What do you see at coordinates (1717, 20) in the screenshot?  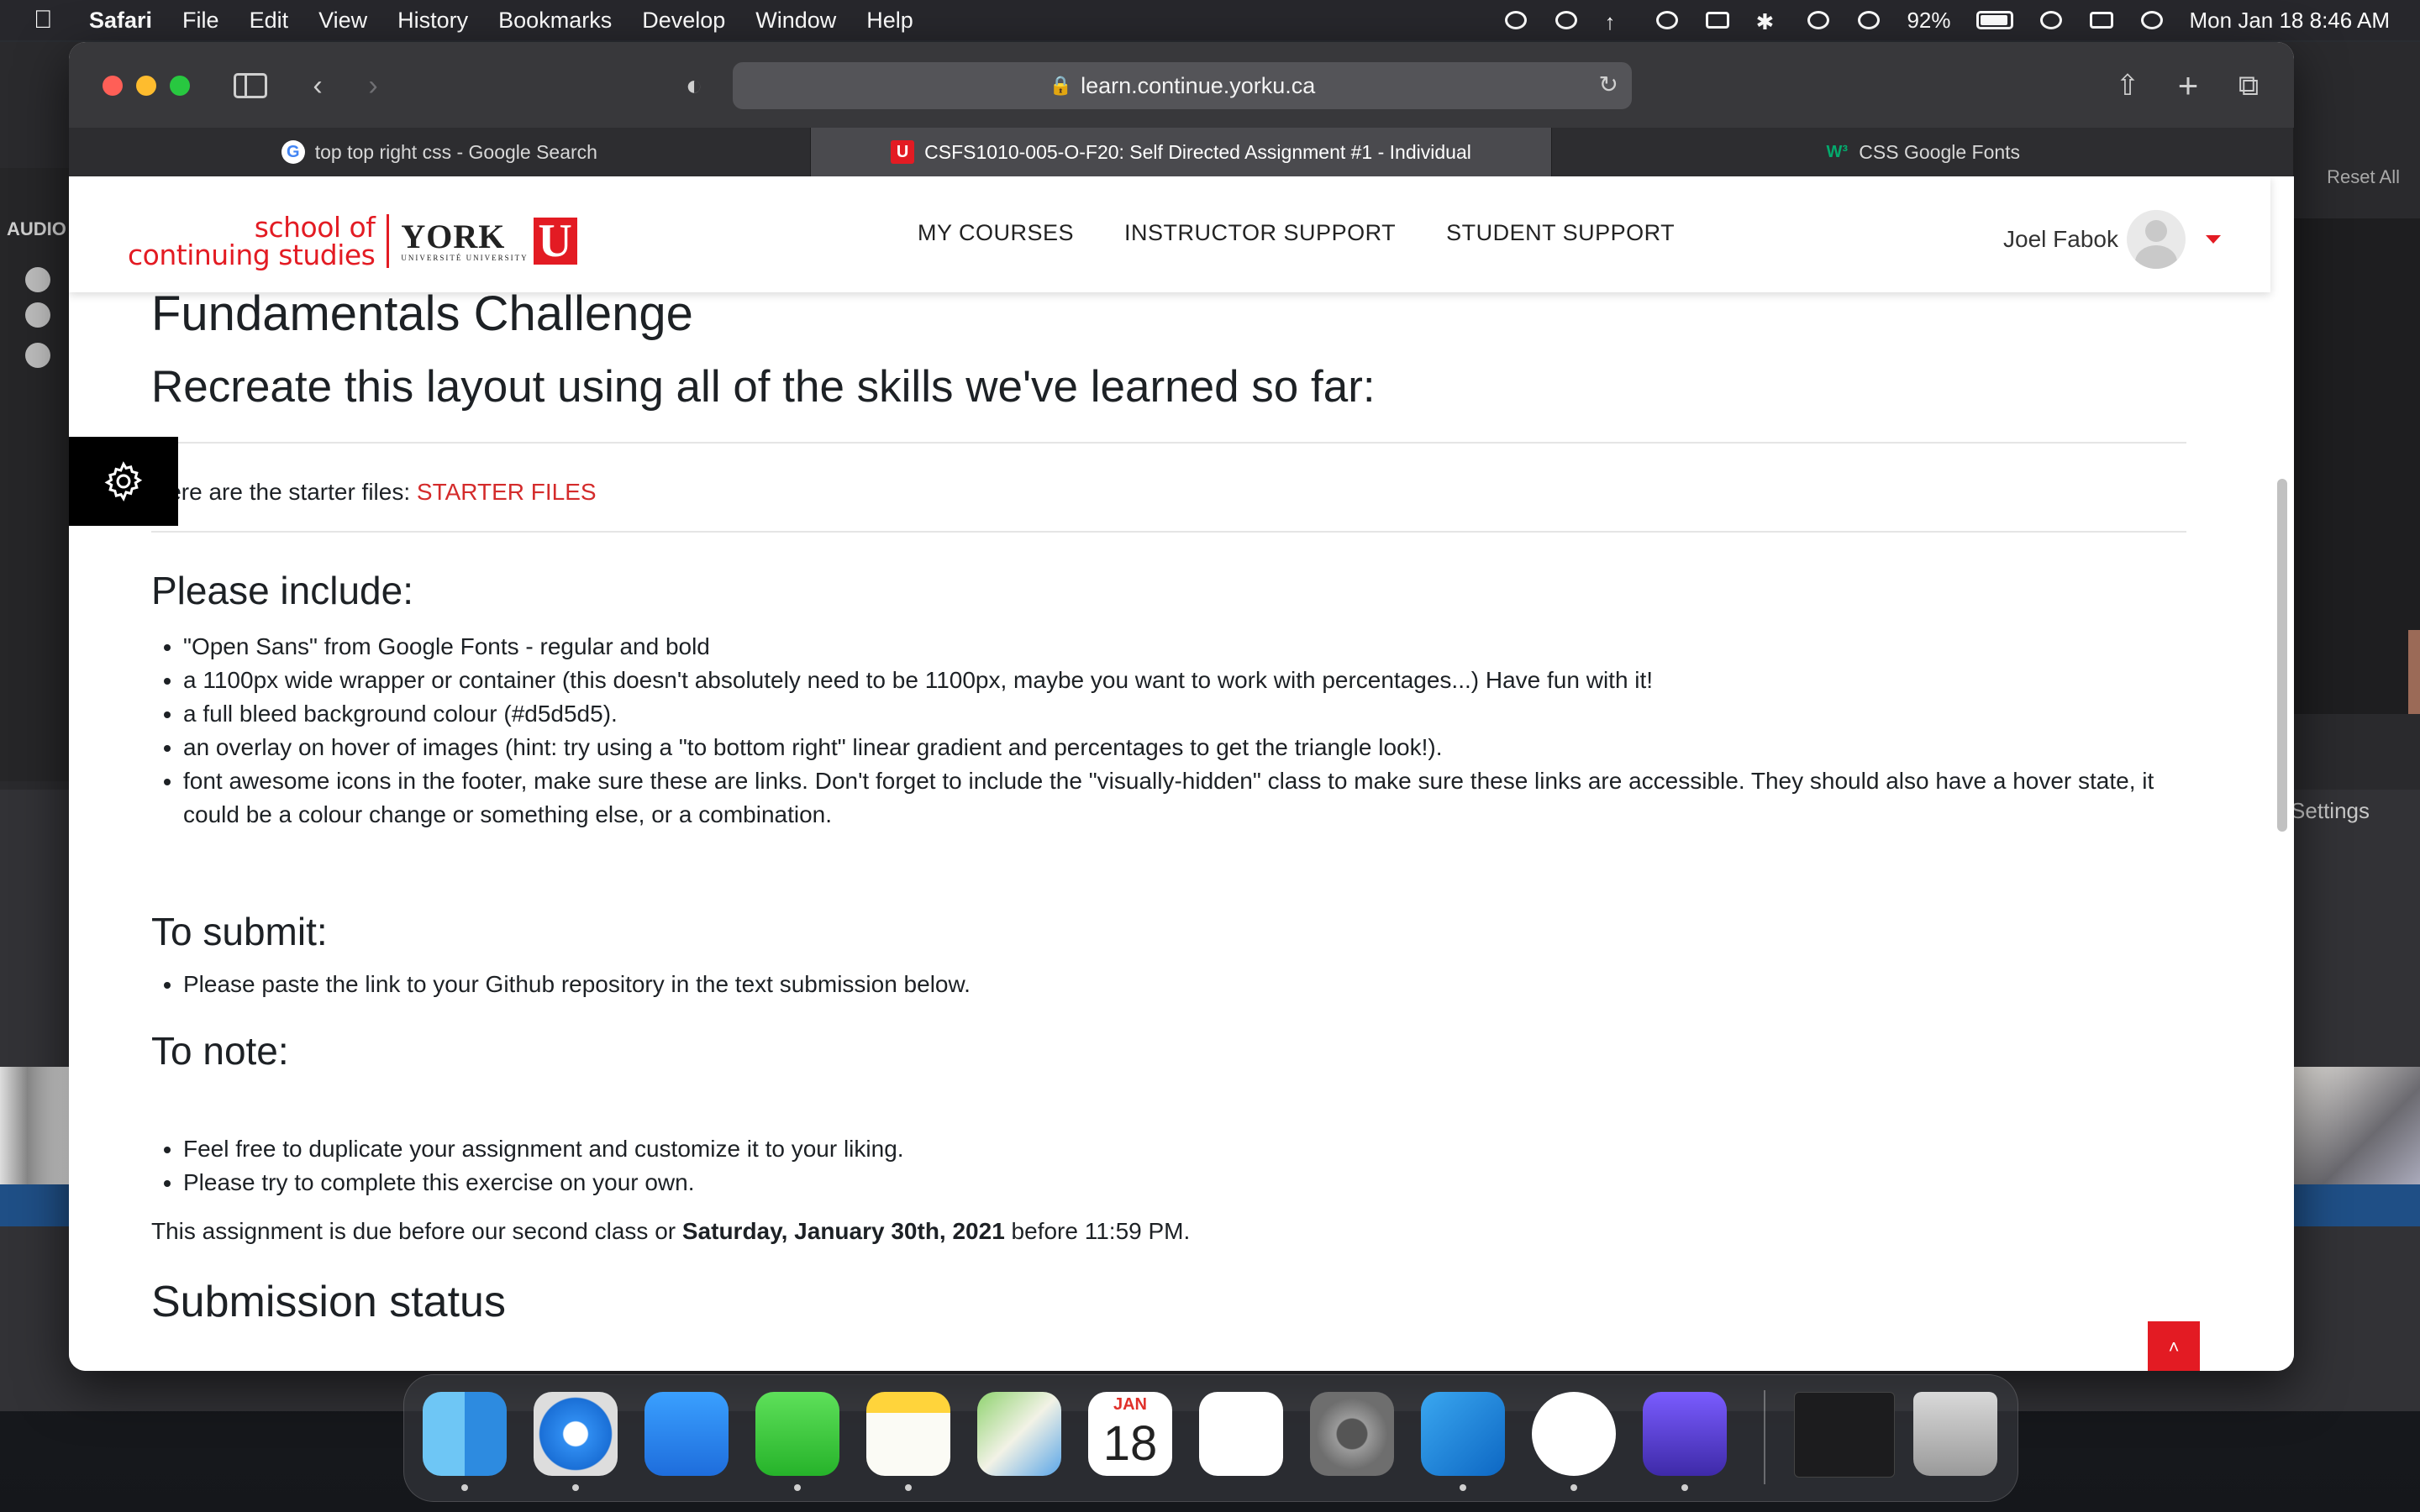 I see `keyboard-icon` at bounding box center [1717, 20].